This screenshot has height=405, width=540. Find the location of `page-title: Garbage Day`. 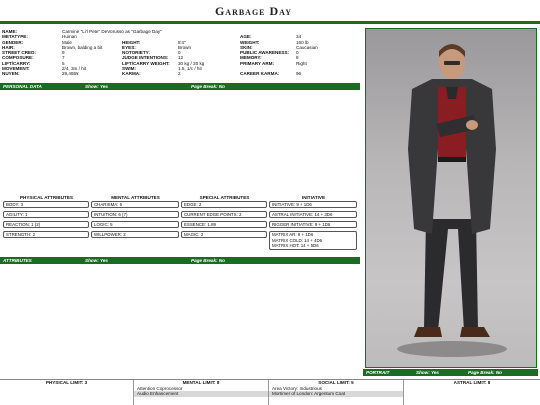

page-title: Garbage Day is located at coordinates (253, 11).